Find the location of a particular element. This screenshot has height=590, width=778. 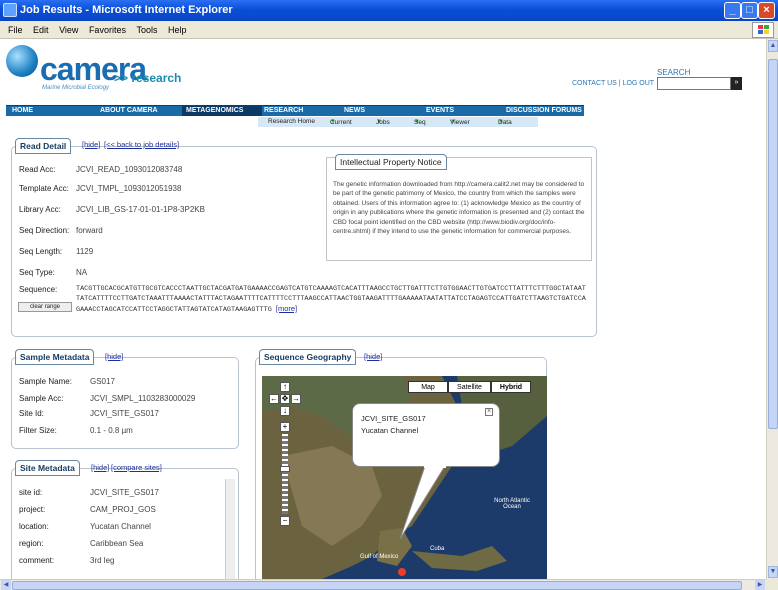

sample-name-value: GS017 is located at coordinates (102, 381).